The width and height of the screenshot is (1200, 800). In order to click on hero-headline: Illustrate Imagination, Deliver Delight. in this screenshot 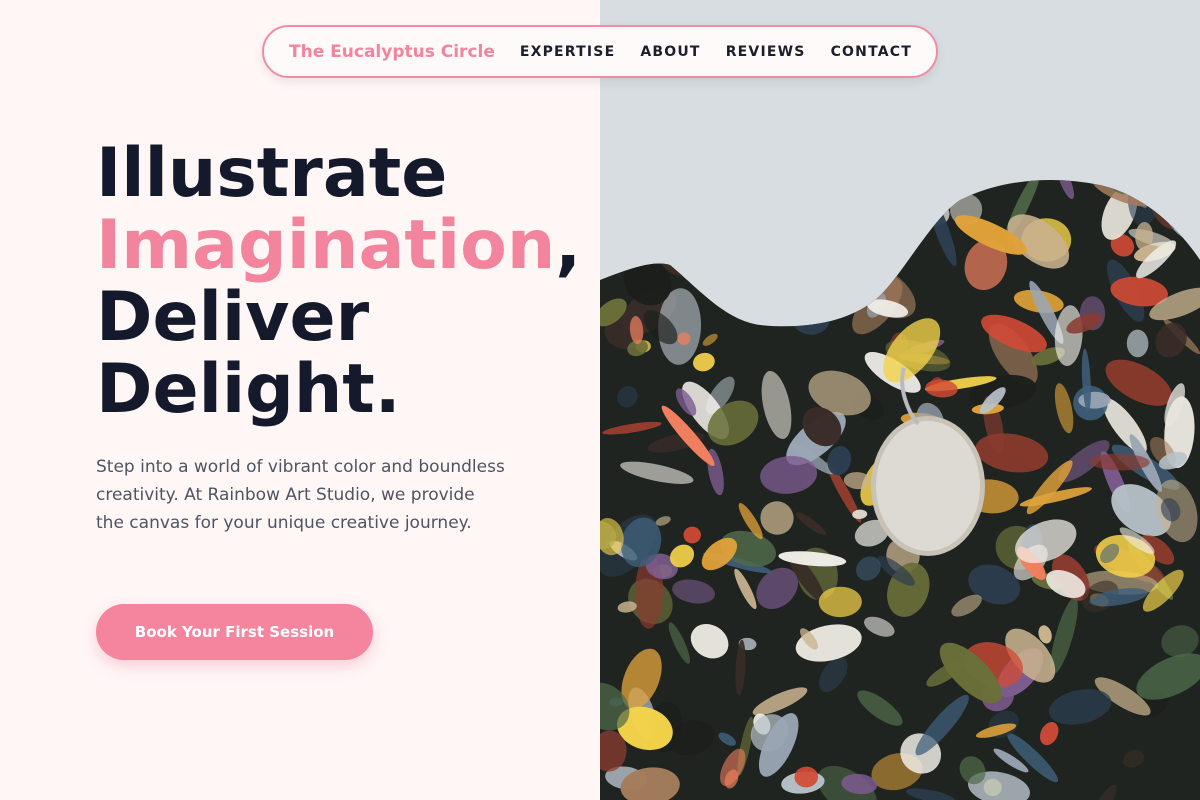, I will do `click(338, 282)`.